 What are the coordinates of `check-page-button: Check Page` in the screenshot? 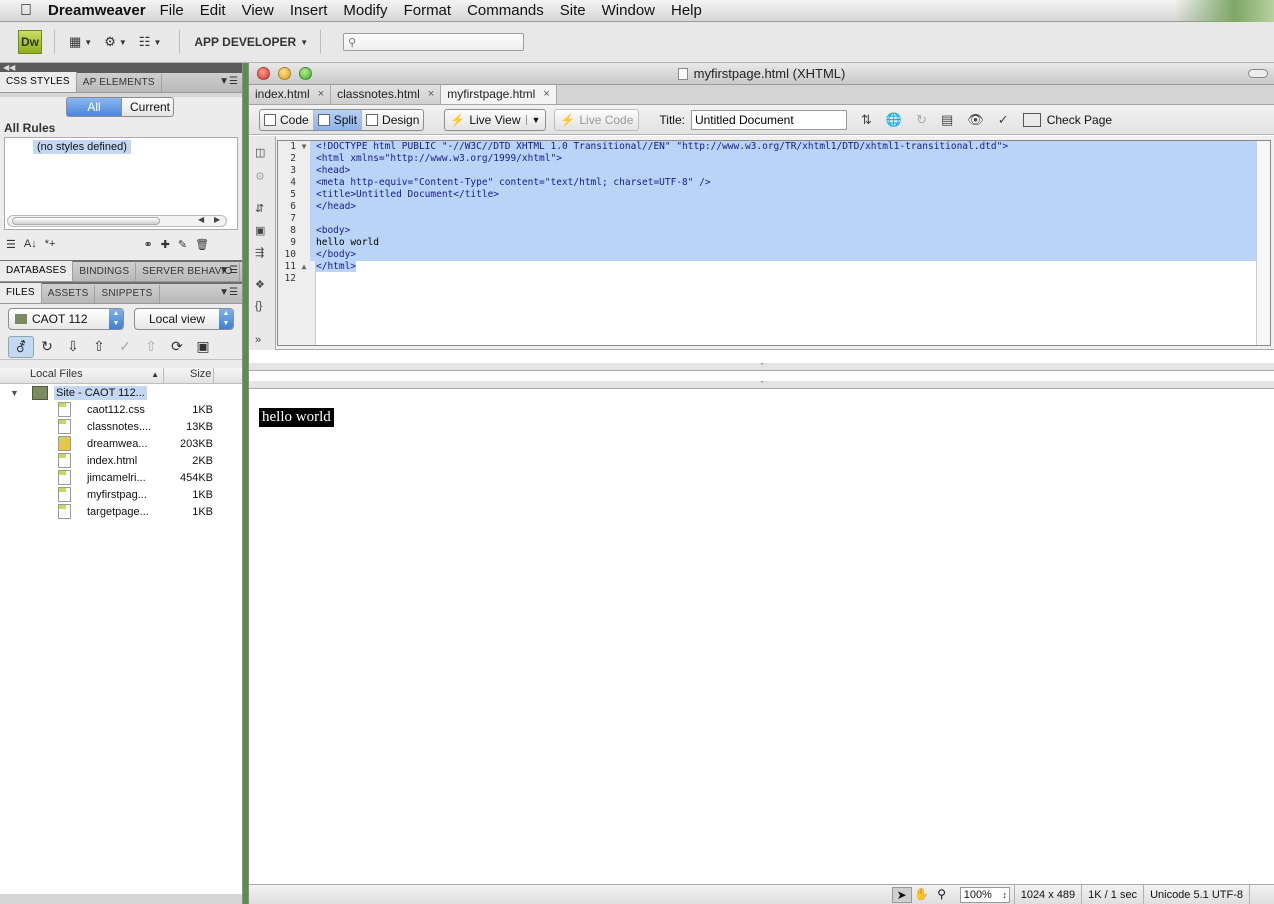 It's located at (1067, 119).